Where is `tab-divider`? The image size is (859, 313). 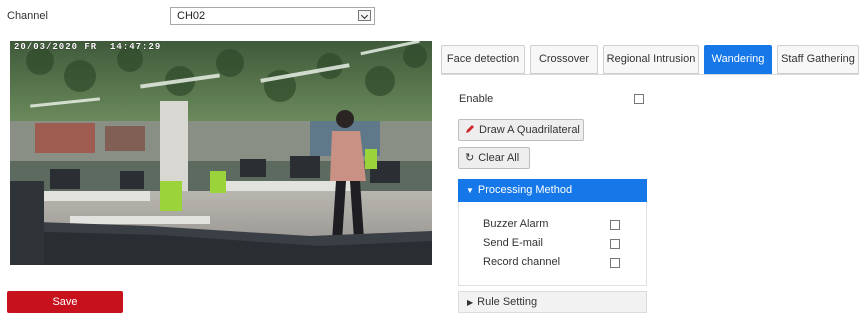
tab-divider is located at coordinates (650, 74).